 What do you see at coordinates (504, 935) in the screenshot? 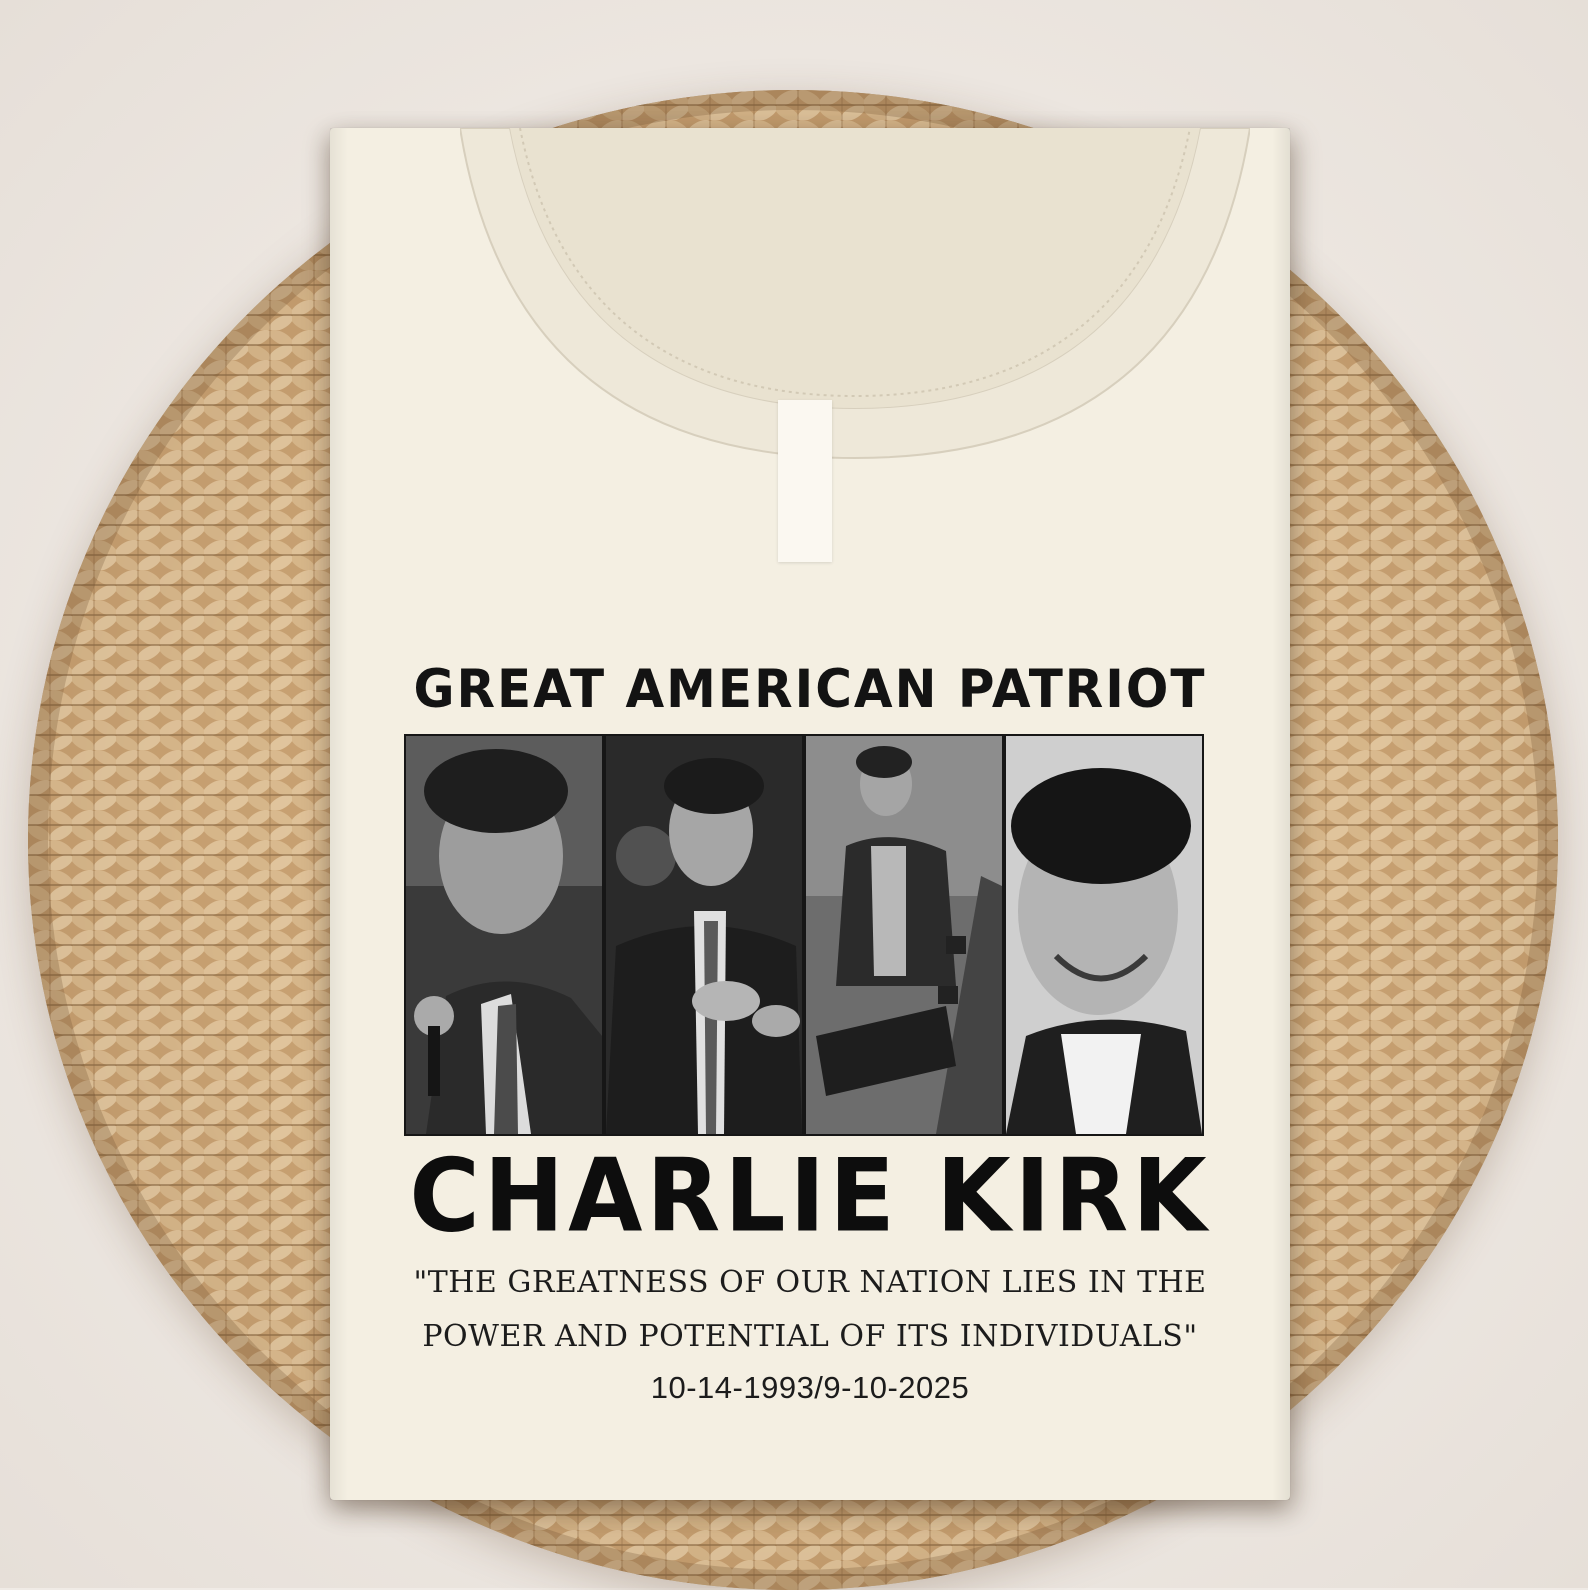
I see `photo-speaking-microphone` at bounding box center [504, 935].